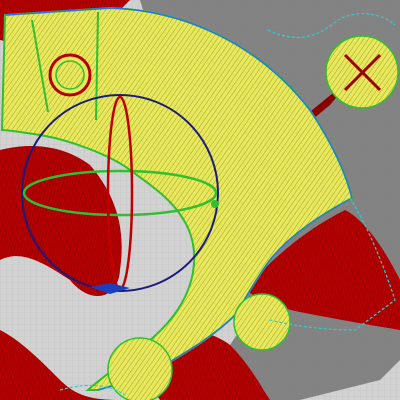 This screenshot has width=400, height=400. I want to click on gizmo-handle-green, so click(215, 204).